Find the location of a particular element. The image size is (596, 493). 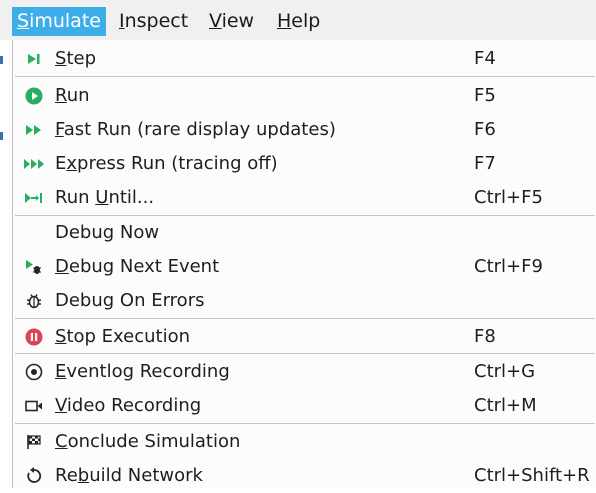

menu-item-label: Video Recording is located at coordinates (128, 405).